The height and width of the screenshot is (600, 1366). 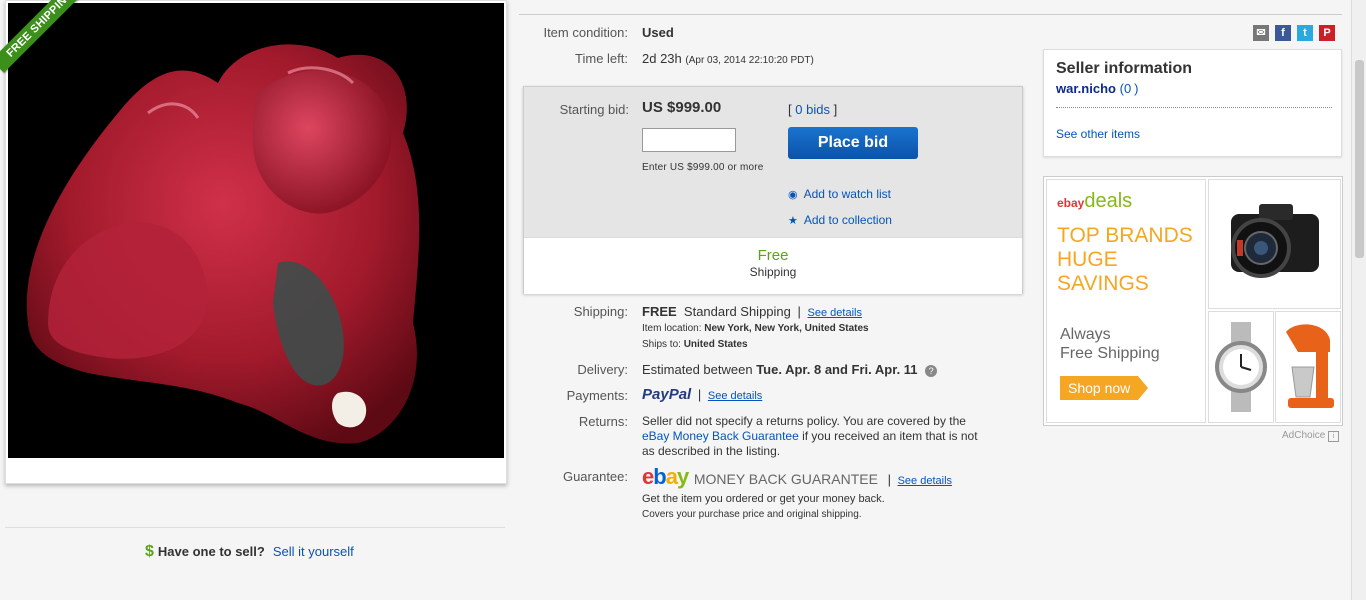 I want to click on ebay-deals-logo: ebaydeals, so click(x=1094, y=201).